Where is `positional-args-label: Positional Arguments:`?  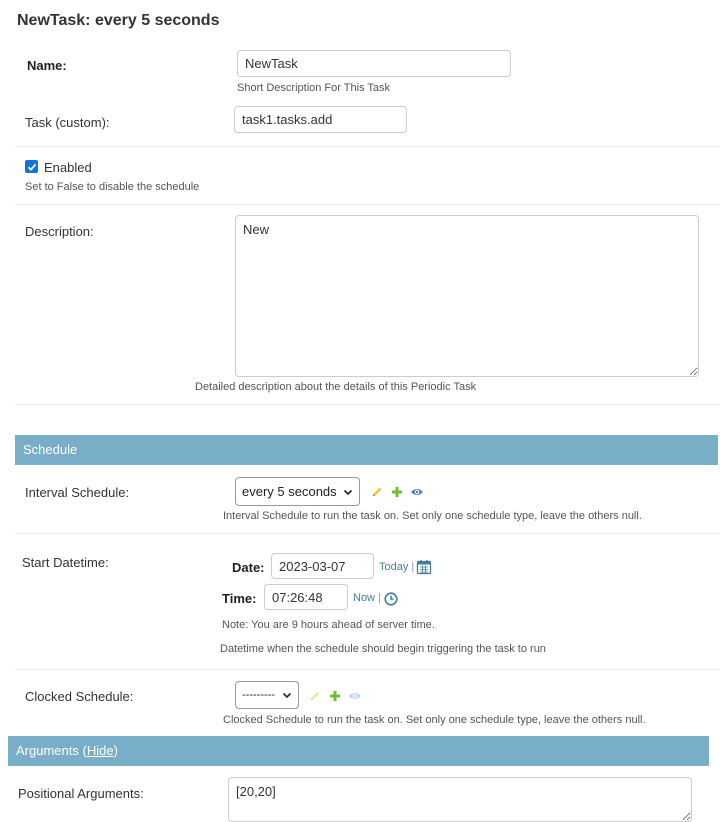 positional-args-label: Positional Arguments: is located at coordinates (81, 793).